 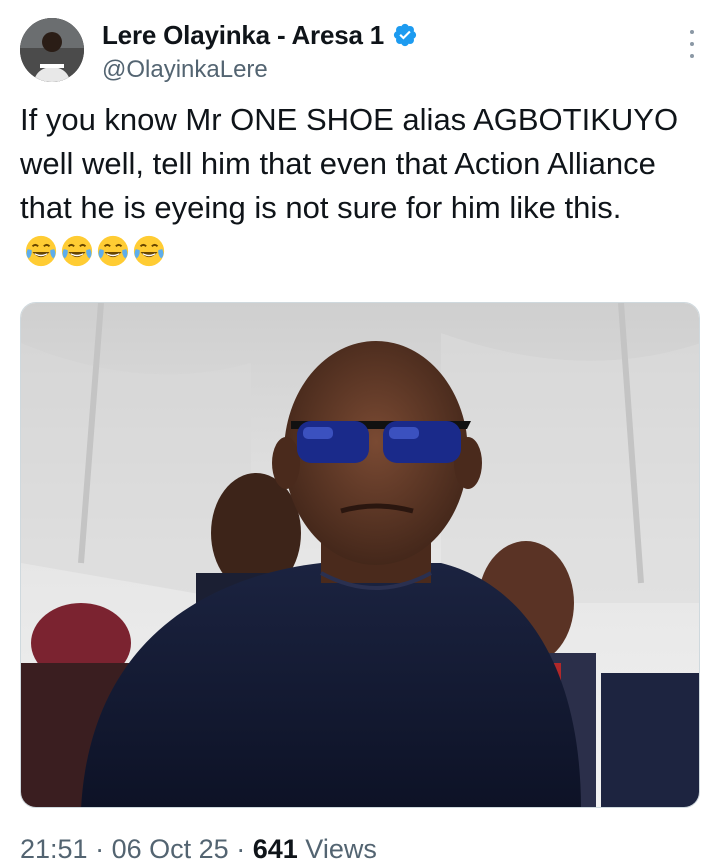 What do you see at coordinates (405, 35) in the screenshot?
I see `verified-badge-icon` at bounding box center [405, 35].